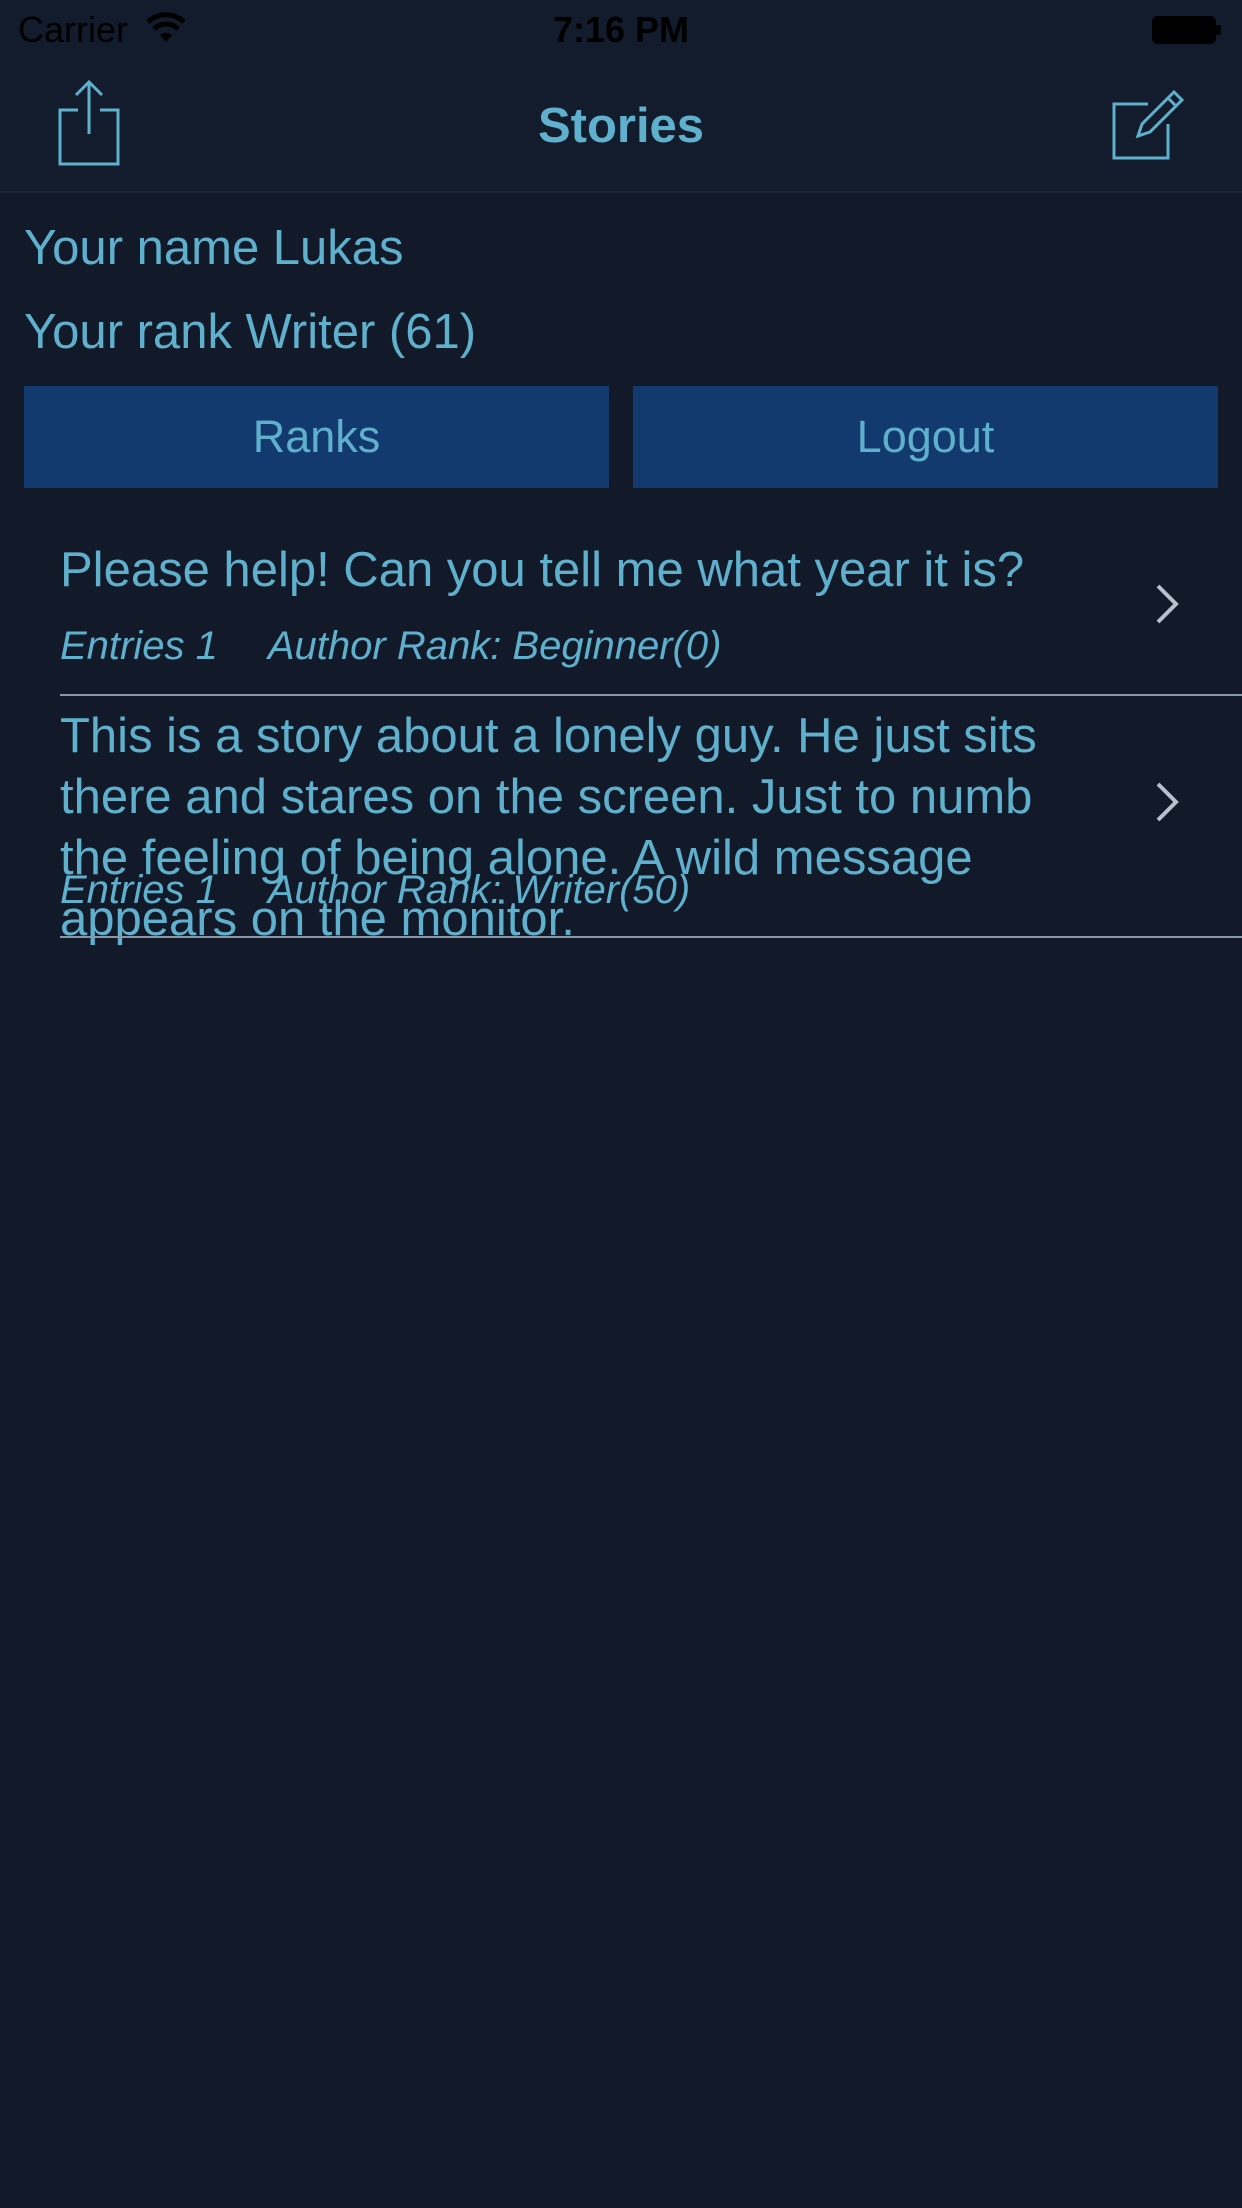 The height and width of the screenshot is (2208, 1242). What do you see at coordinates (1148, 126) in the screenshot?
I see `compose-icon` at bounding box center [1148, 126].